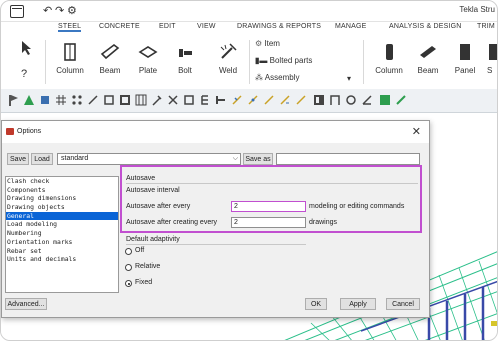  What do you see at coordinates (128, 251) in the screenshot?
I see `adaptivity-off-radio` at bounding box center [128, 251].